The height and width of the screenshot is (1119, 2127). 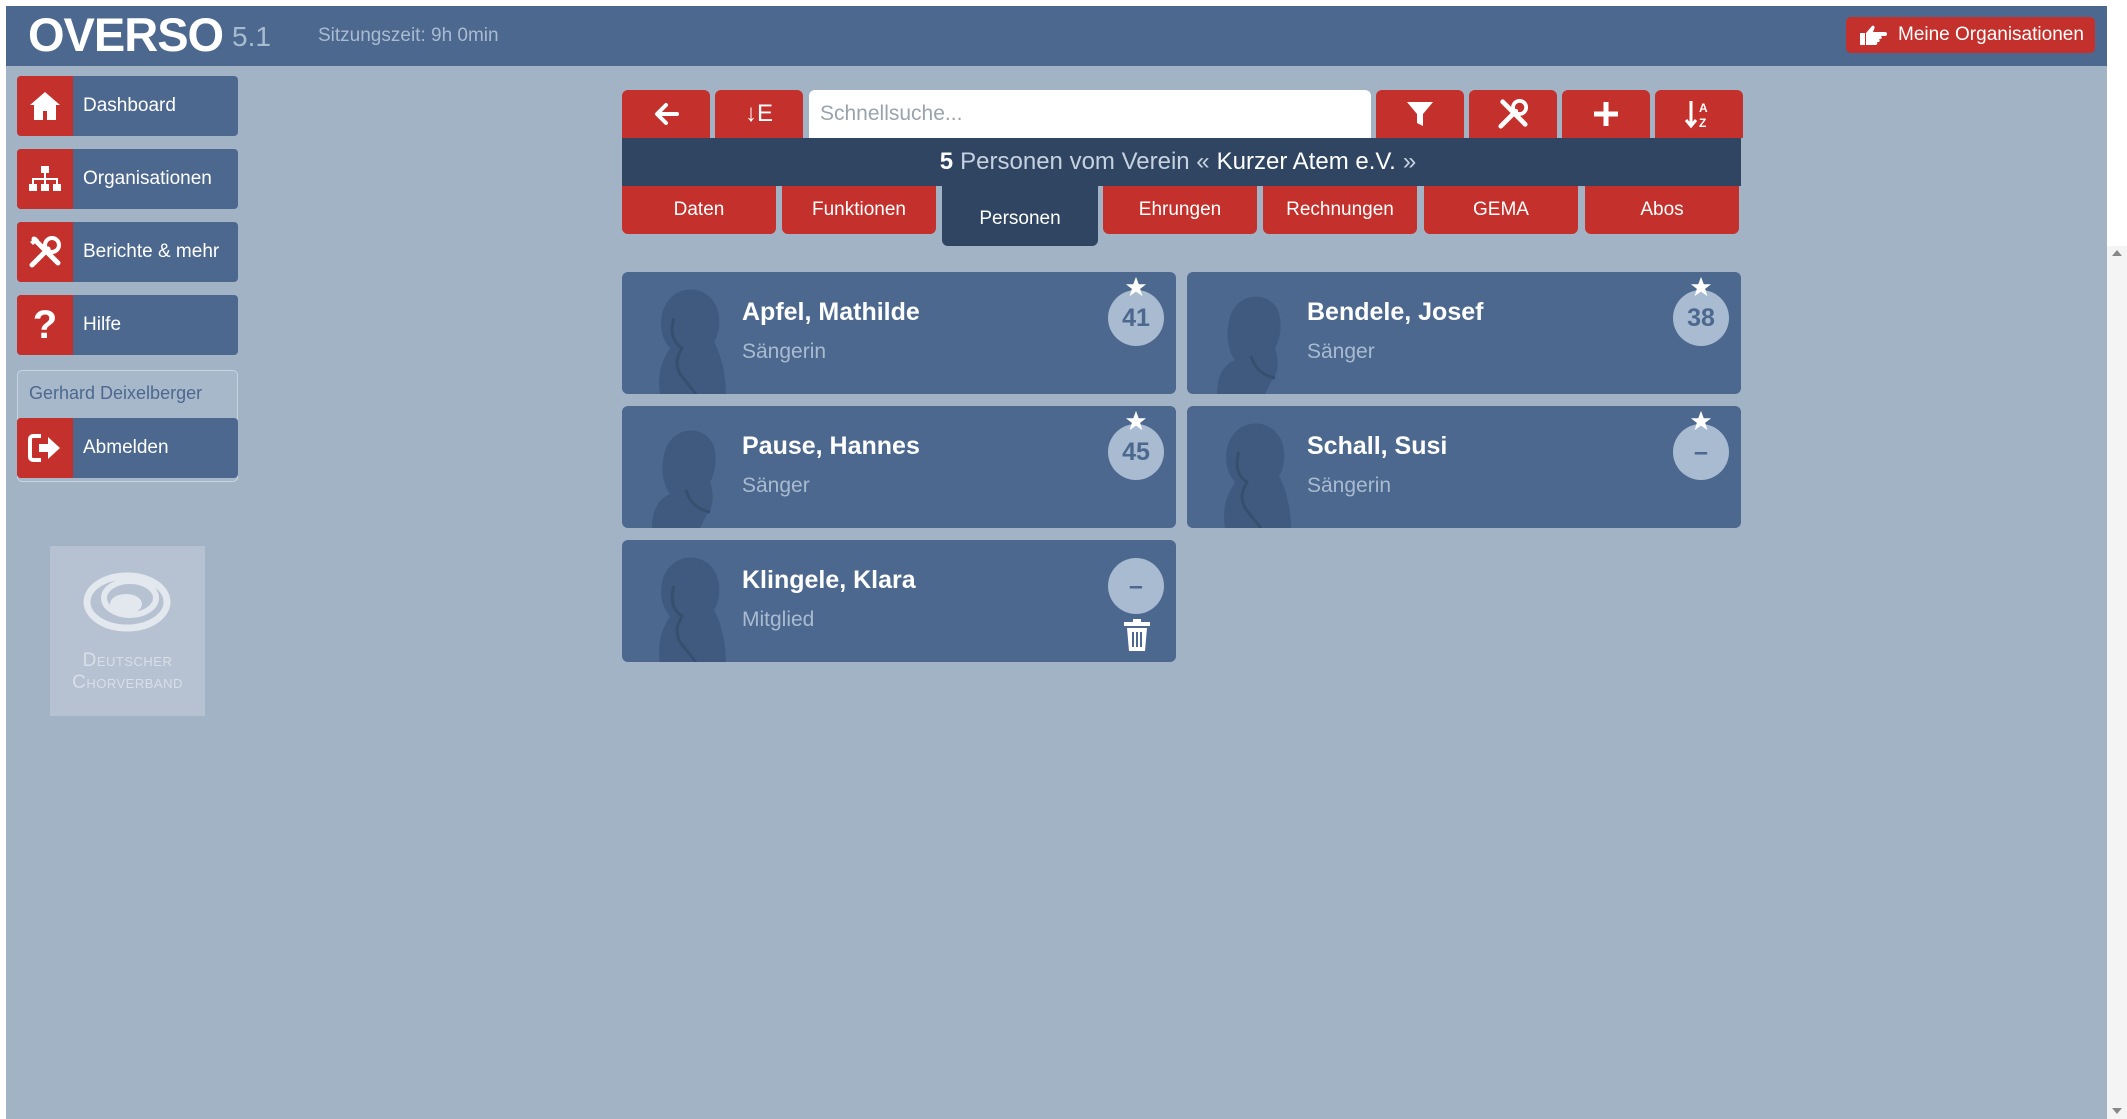 What do you see at coordinates (1340, 210) in the screenshot?
I see `tab-rechnungen: Rechnungen` at bounding box center [1340, 210].